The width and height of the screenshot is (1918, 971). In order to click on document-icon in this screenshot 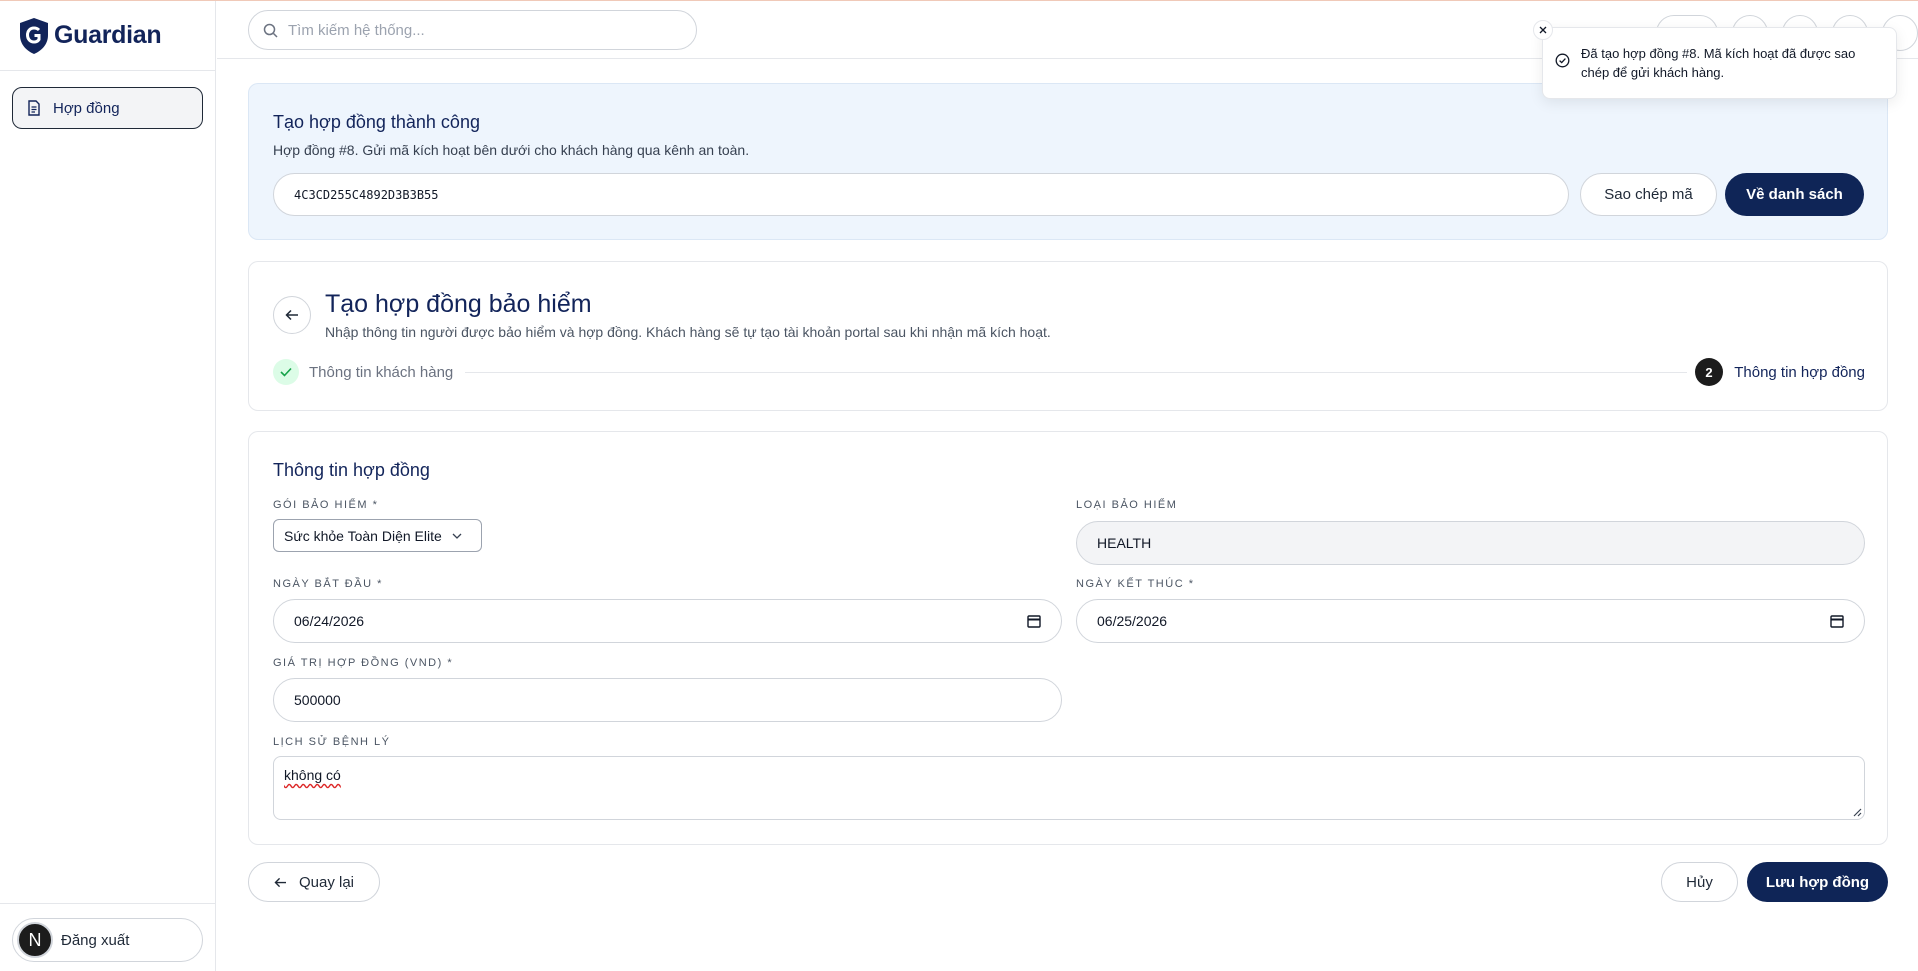, I will do `click(34, 108)`.